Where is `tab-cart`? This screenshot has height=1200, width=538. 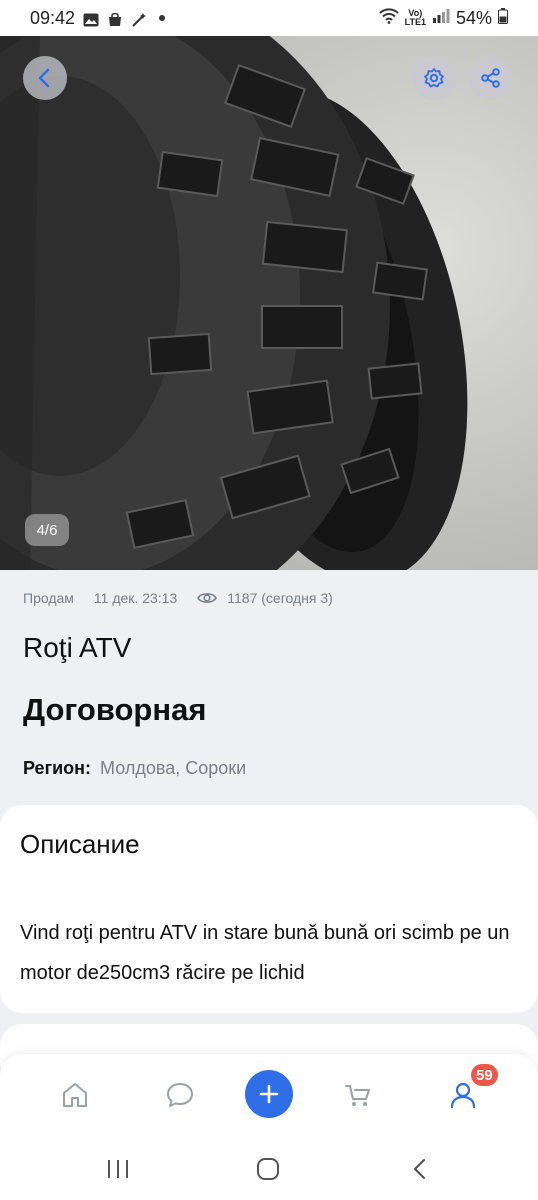 tab-cart is located at coordinates (358, 1095).